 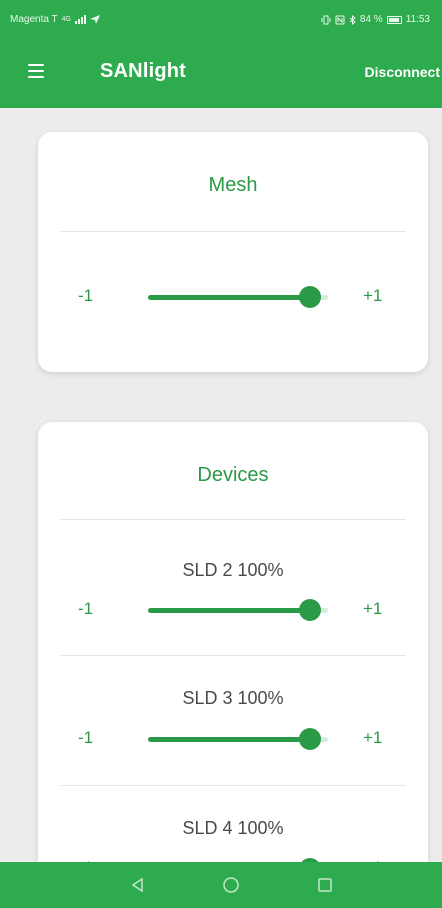 What do you see at coordinates (352, 19) in the screenshot?
I see `bluetooth-icon` at bounding box center [352, 19].